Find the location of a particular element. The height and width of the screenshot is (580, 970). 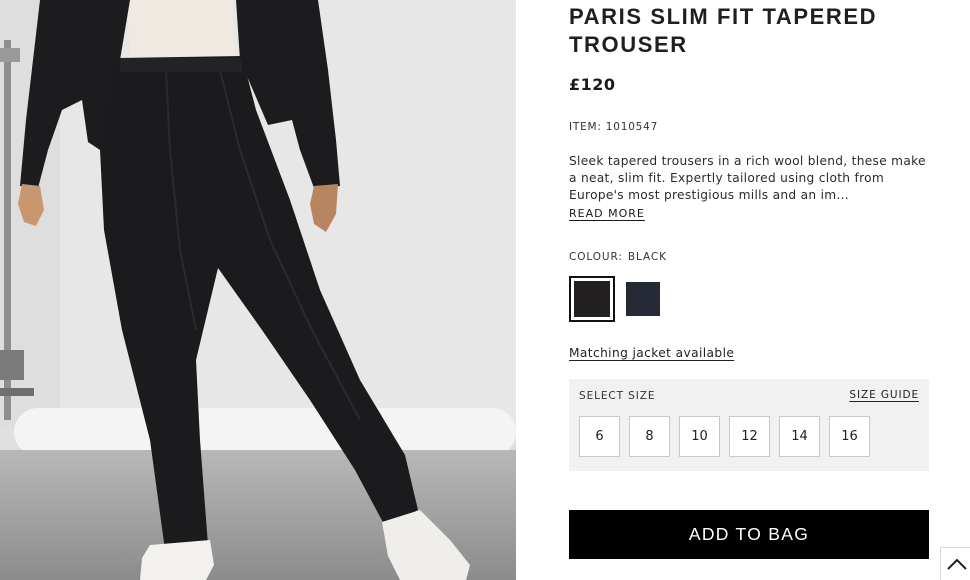

size-option-14: 14 is located at coordinates (799, 436).